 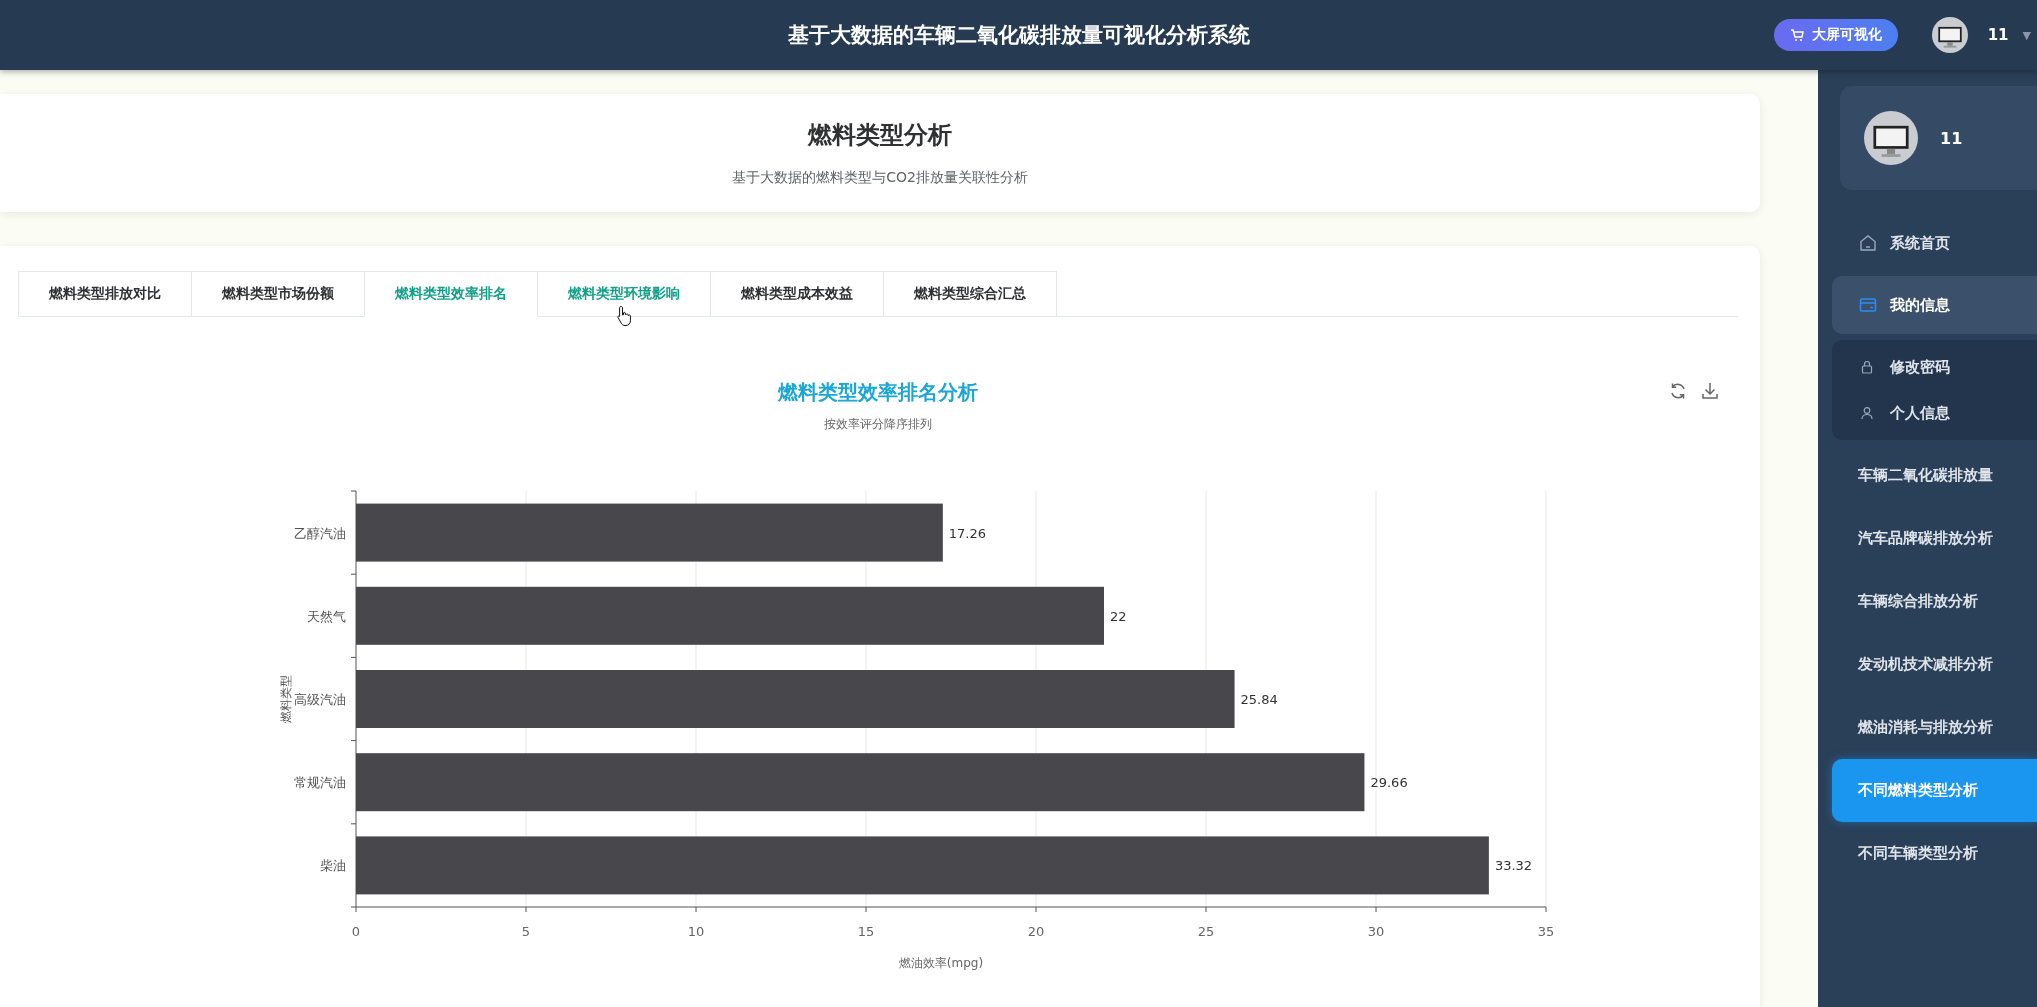 I want to click on caret-icon: ▼, so click(x=2026, y=35).